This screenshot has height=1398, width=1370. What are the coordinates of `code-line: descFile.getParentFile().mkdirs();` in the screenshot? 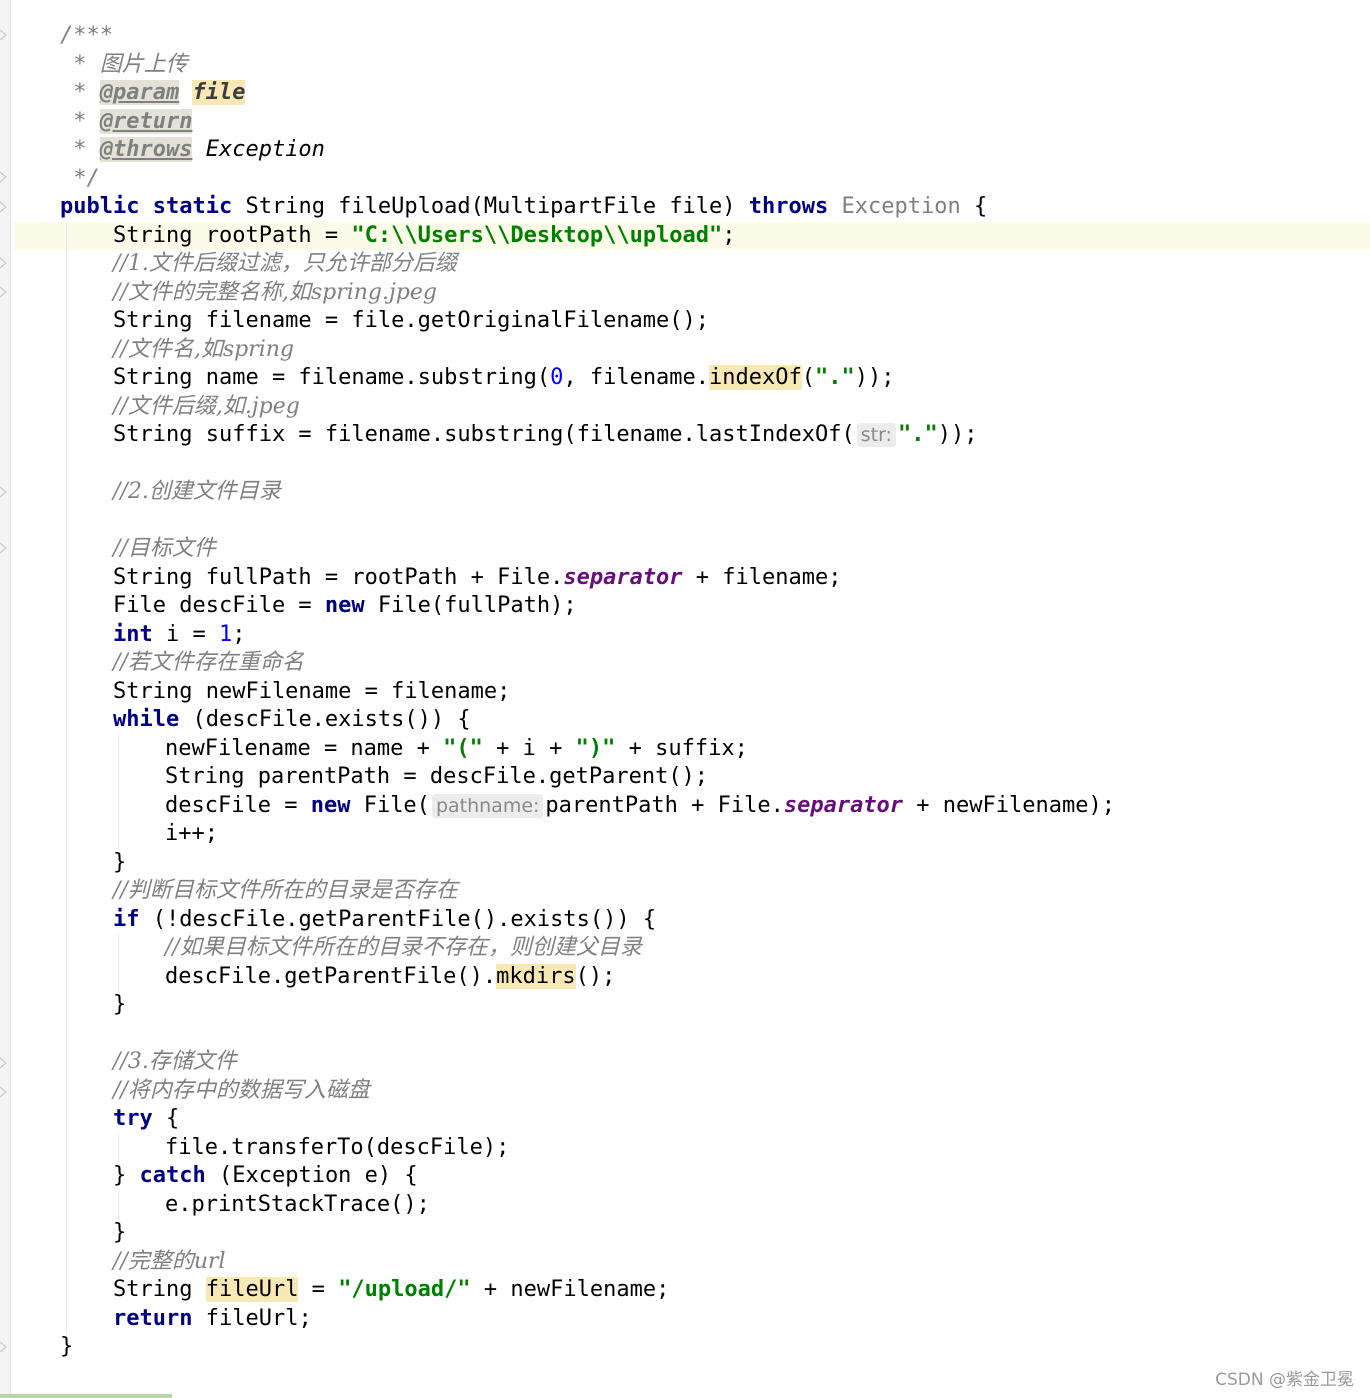 It's located at (692, 976).